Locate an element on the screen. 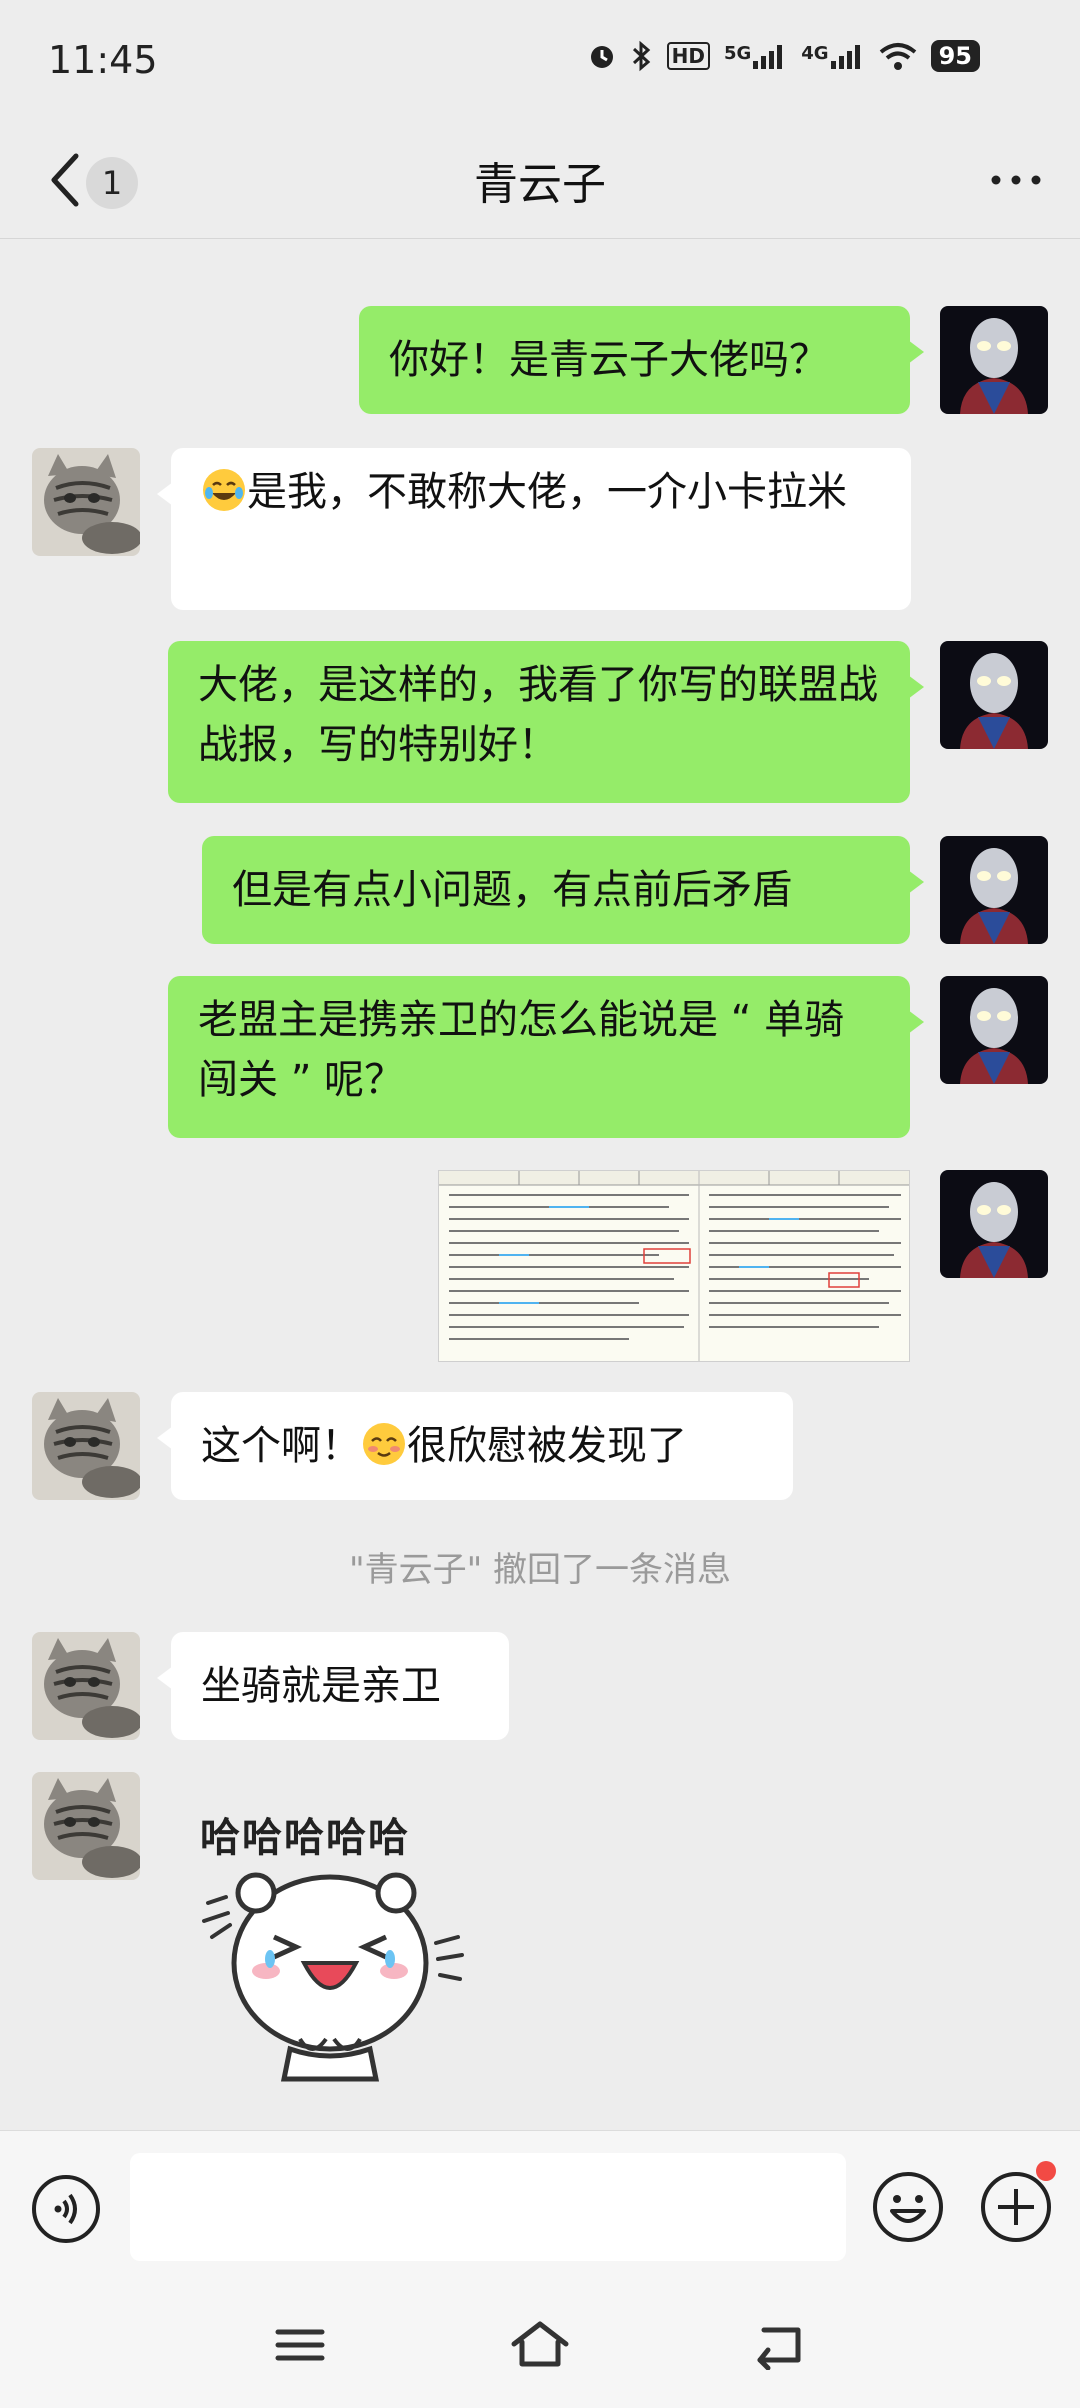 The height and width of the screenshot is (2408, 1080). message-bubble-received: 是我，不敢称大佬，一介小卡拉米 is located at coordinates (534, 529).